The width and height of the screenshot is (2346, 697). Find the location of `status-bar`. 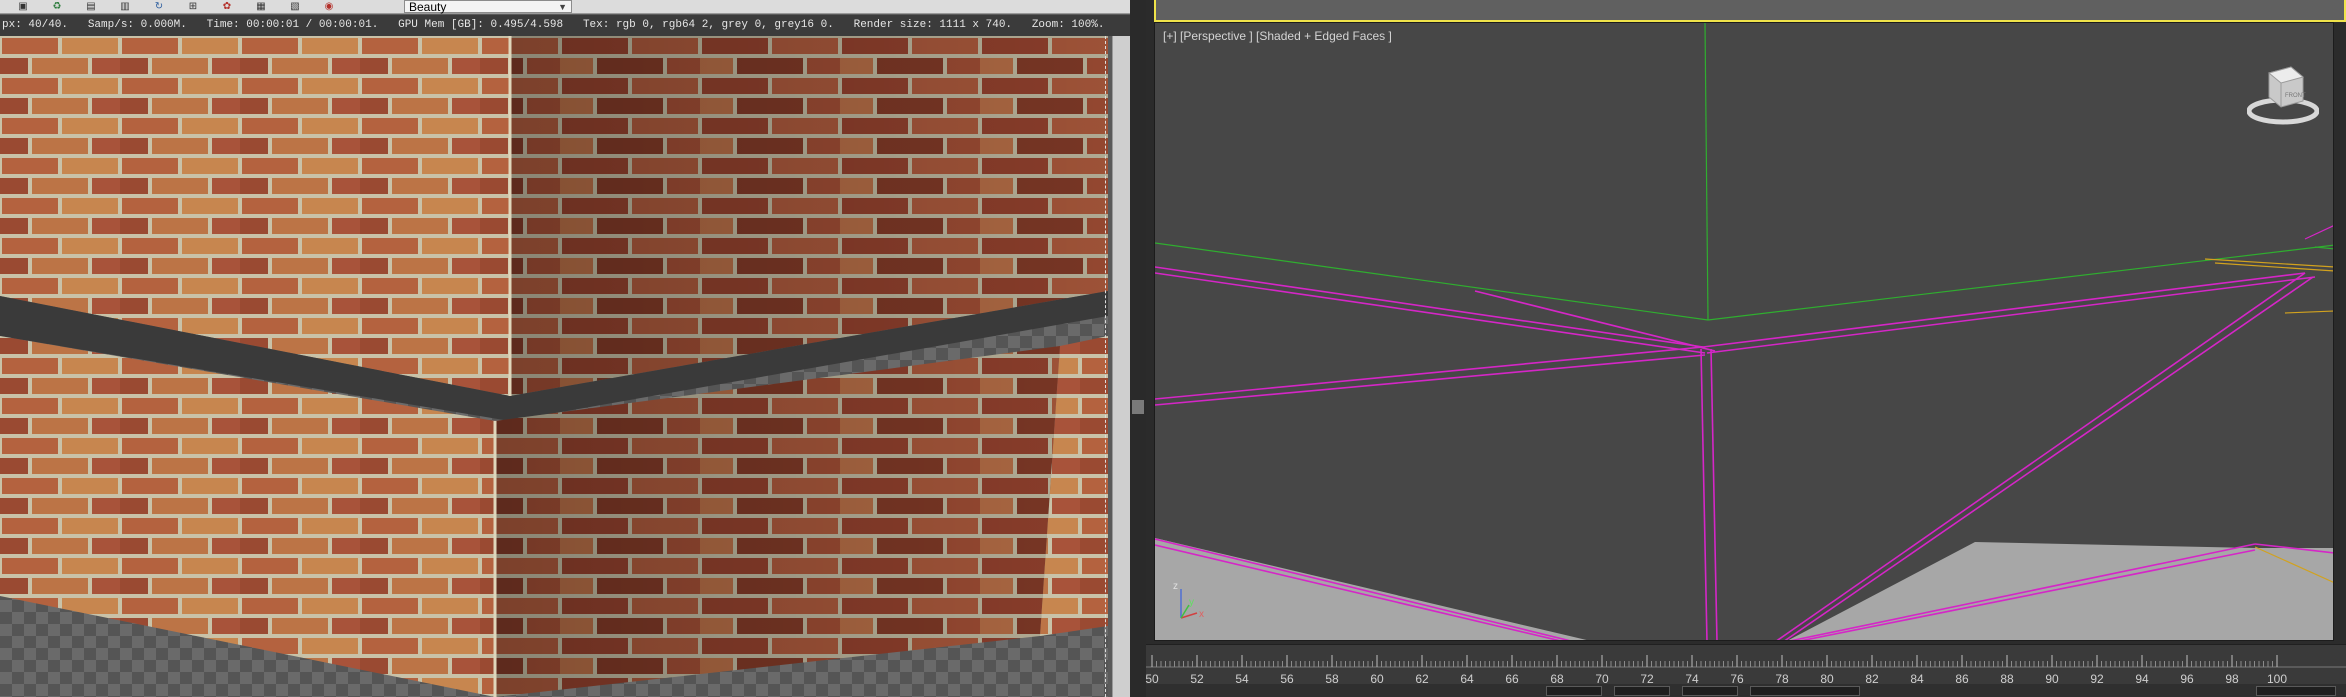

status-bar is located at coordinates (1746, 690).